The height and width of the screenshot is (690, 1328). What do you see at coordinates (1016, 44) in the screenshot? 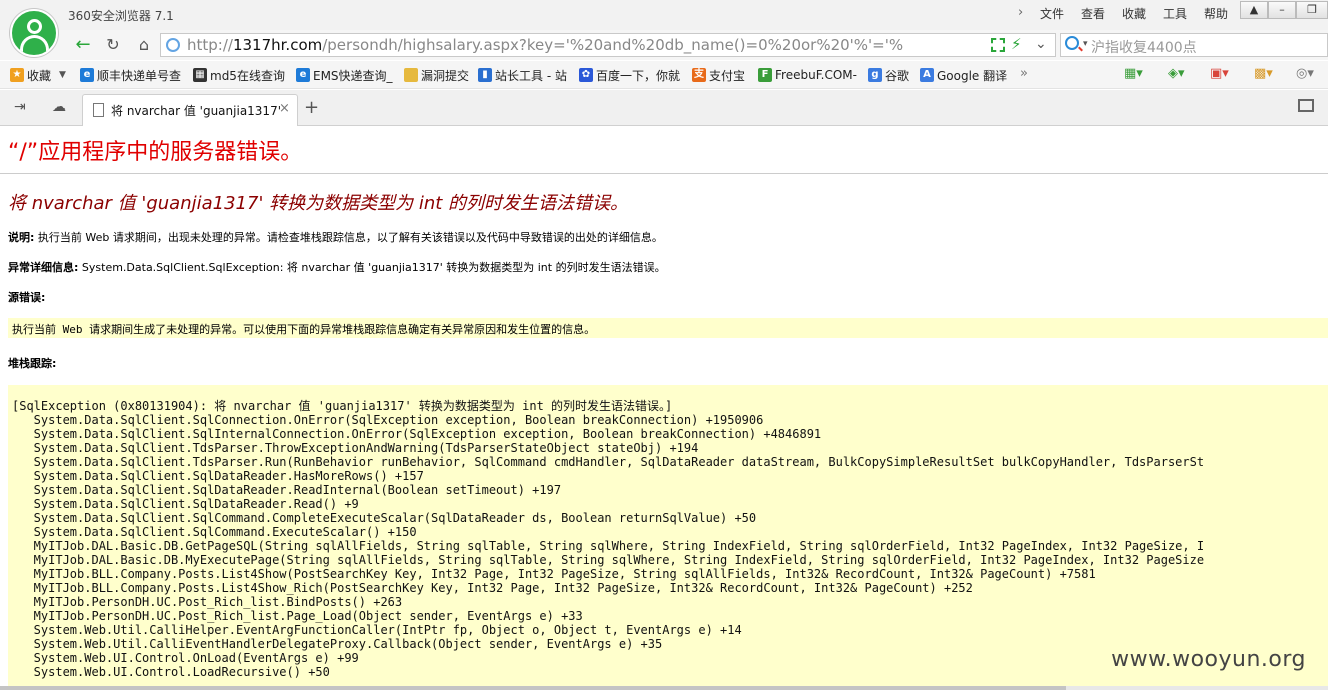
I see `lightning-icon: ⚡` at bounding box center [1016, 44].